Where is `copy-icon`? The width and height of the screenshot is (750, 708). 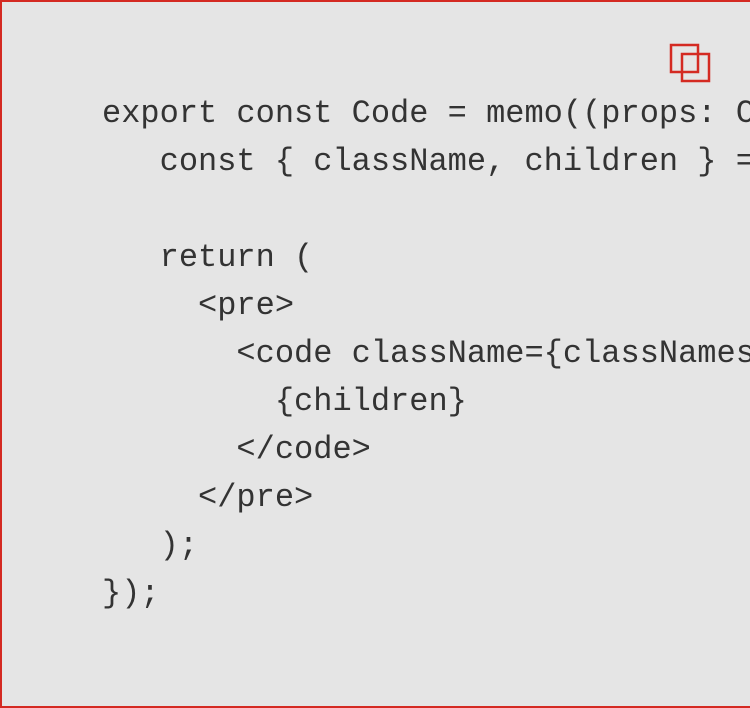
copy-icon is located at coordinates (690, 63).